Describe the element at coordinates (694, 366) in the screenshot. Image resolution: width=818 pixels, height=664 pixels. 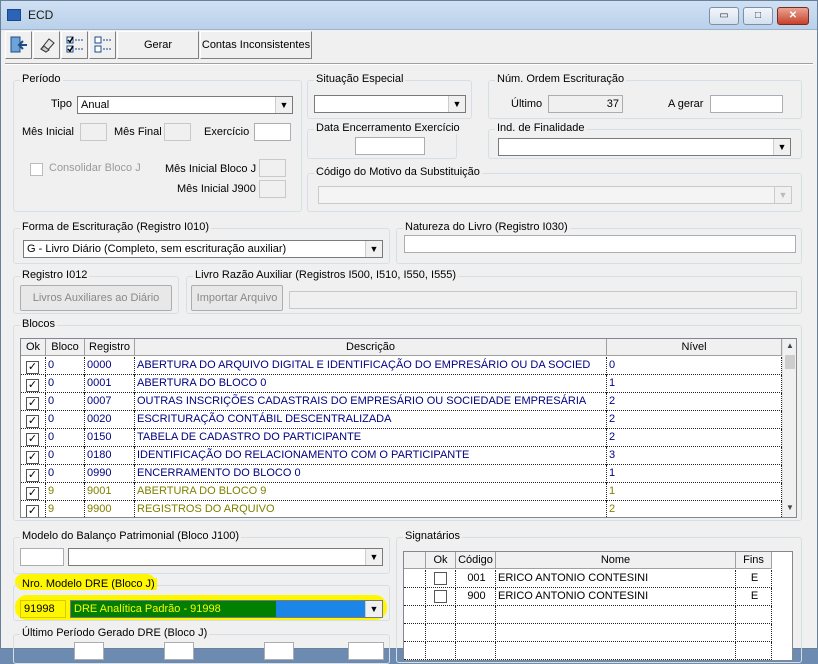
I see `row-nivel-cell: 0` at that location.